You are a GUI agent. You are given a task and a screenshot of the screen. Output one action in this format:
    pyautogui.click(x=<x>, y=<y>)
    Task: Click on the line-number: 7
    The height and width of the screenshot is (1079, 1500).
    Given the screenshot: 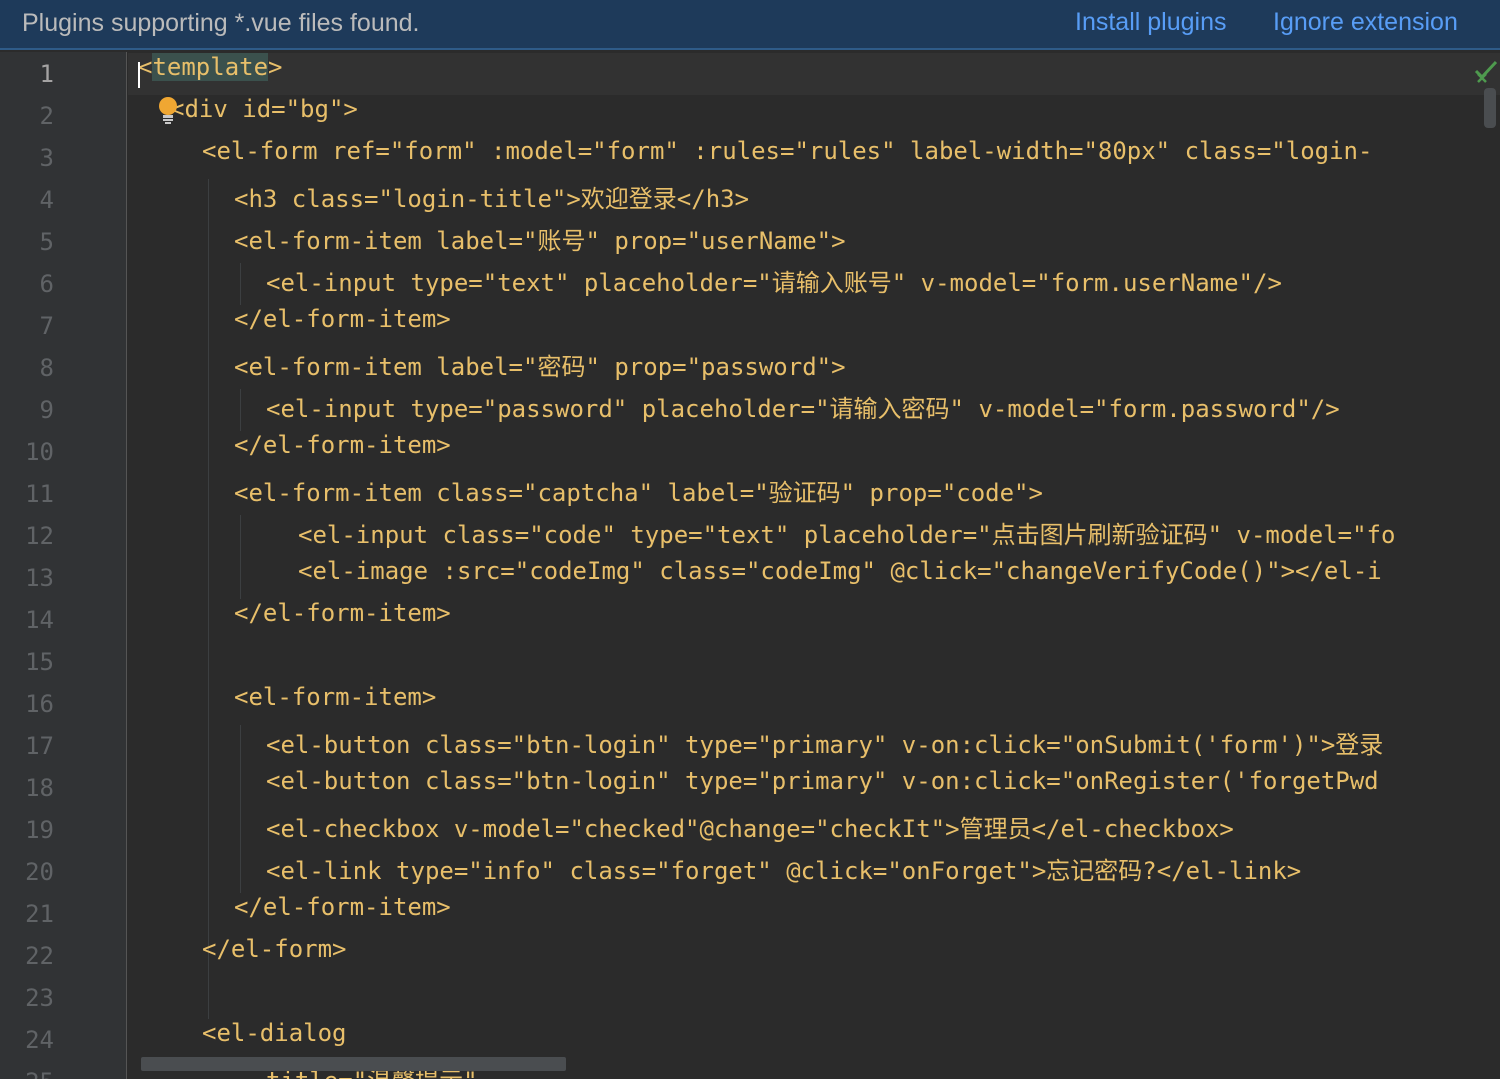 What is the action you would take?
    pyautogui.click(x=46, y=326)
    